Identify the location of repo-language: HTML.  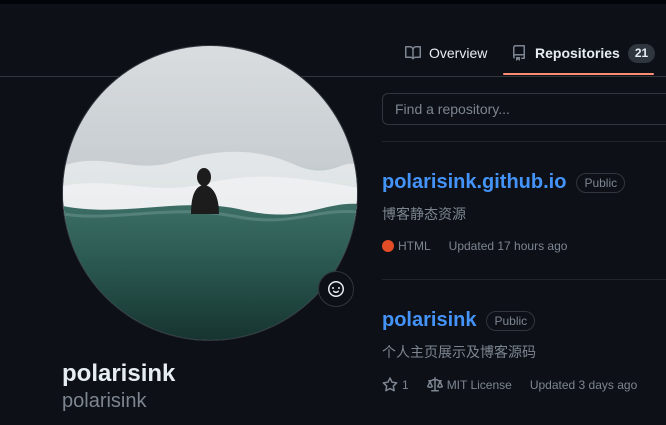
(406, 246).